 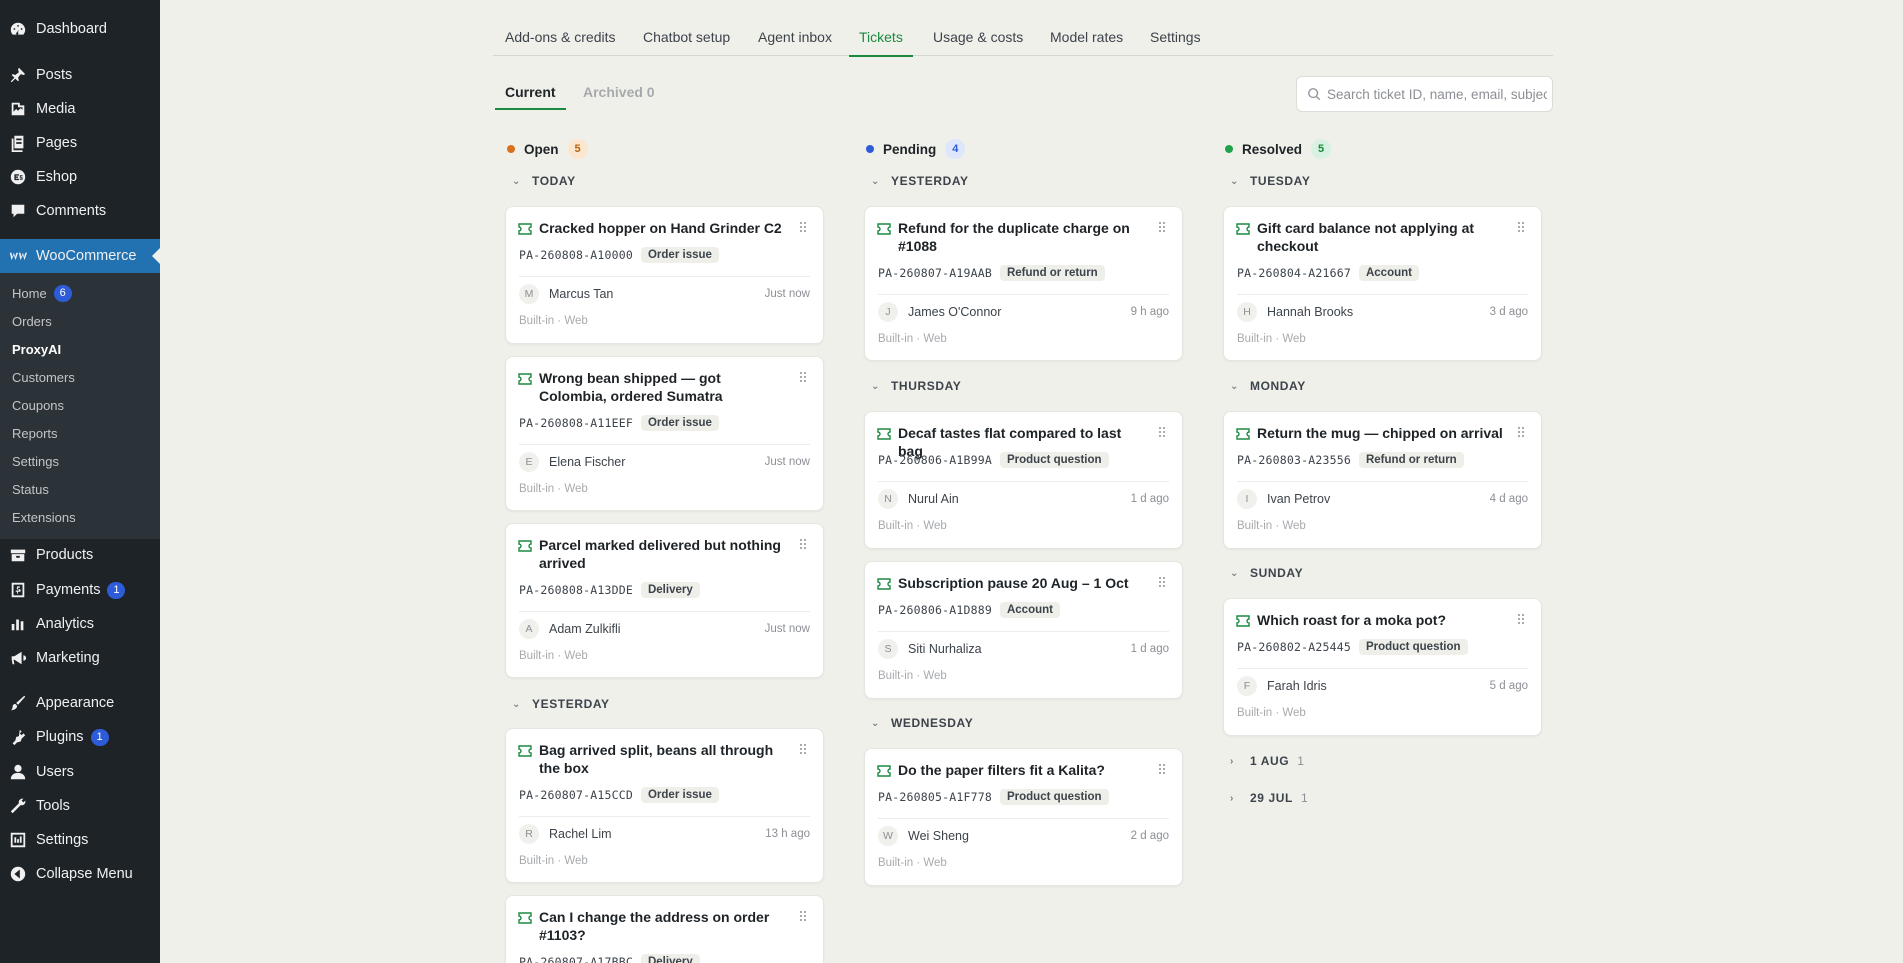 I want to click on column-count: 4, so click(x=955, y=149).